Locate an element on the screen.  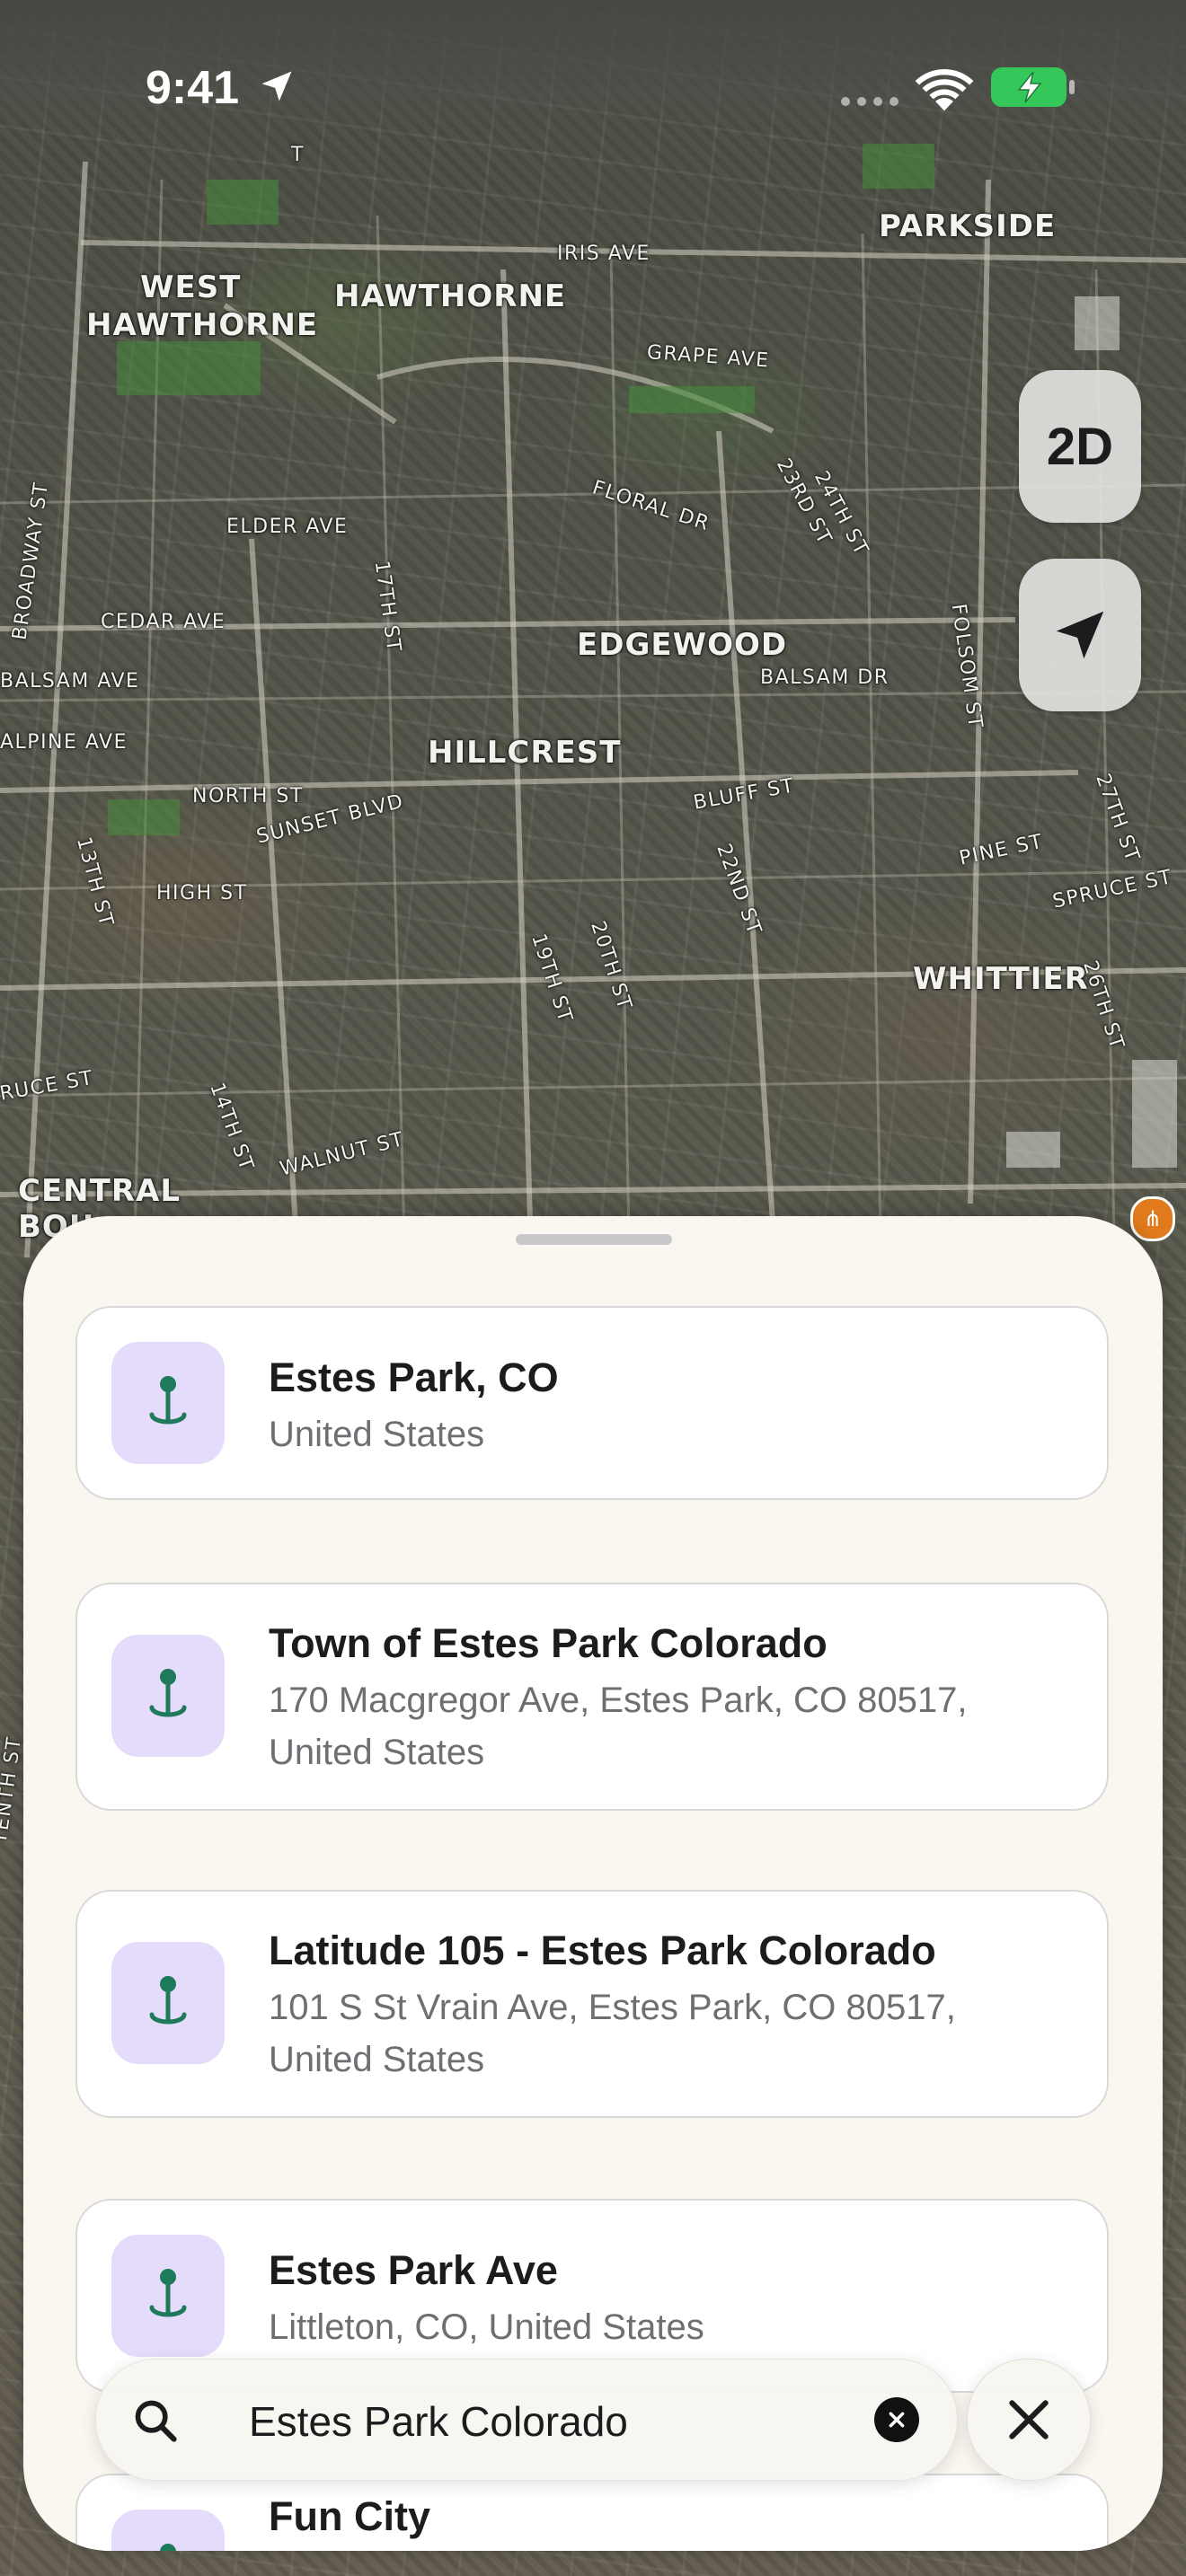
map-label-hillcrest: HILLCREST is located at coordinates (525, 753).